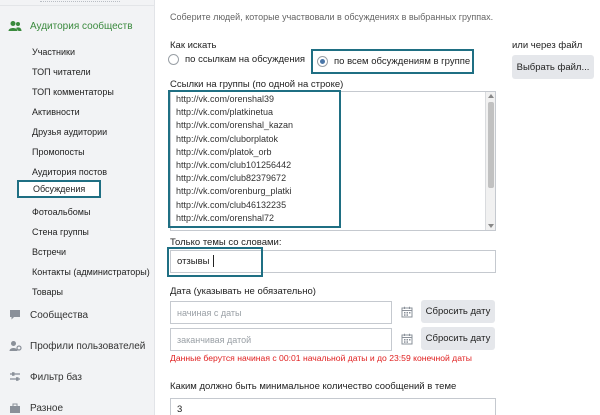 This screenshot has height=415, width=600. Describe the element at coordinates (235, 125) in the screenshot. I see `link-line: http://vk.com/orenshal_kazan` at that location.